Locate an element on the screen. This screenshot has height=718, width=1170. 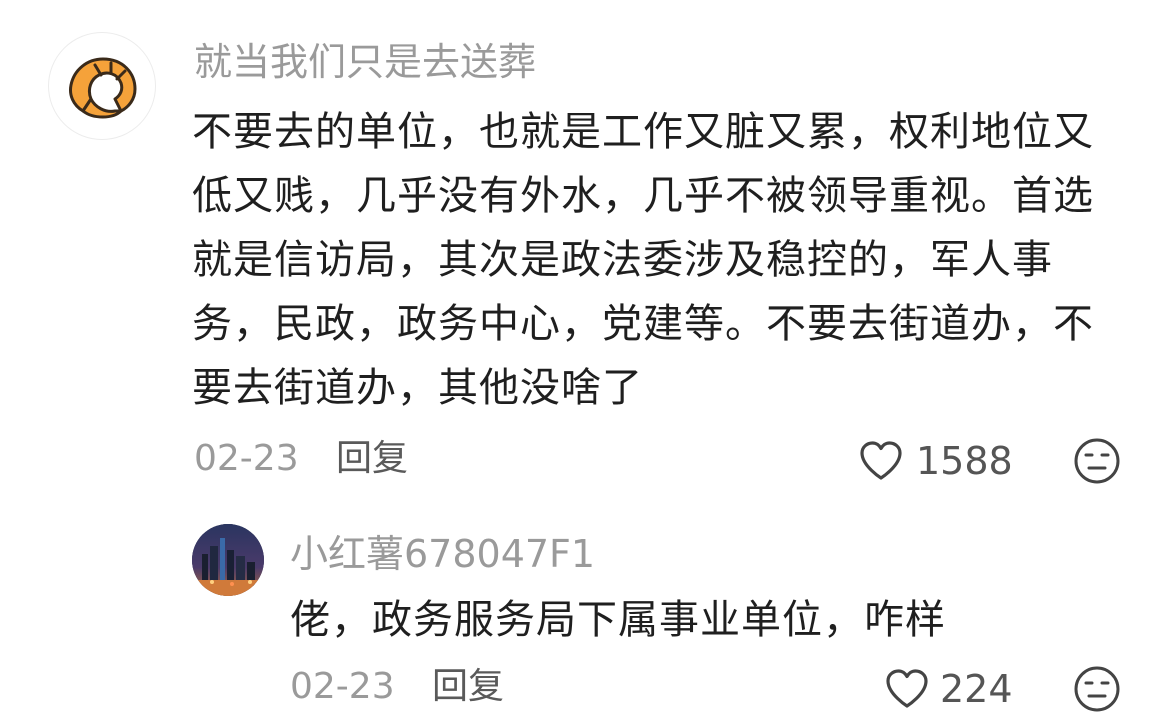
commenter-avatar is located at coordinates (102, 86).